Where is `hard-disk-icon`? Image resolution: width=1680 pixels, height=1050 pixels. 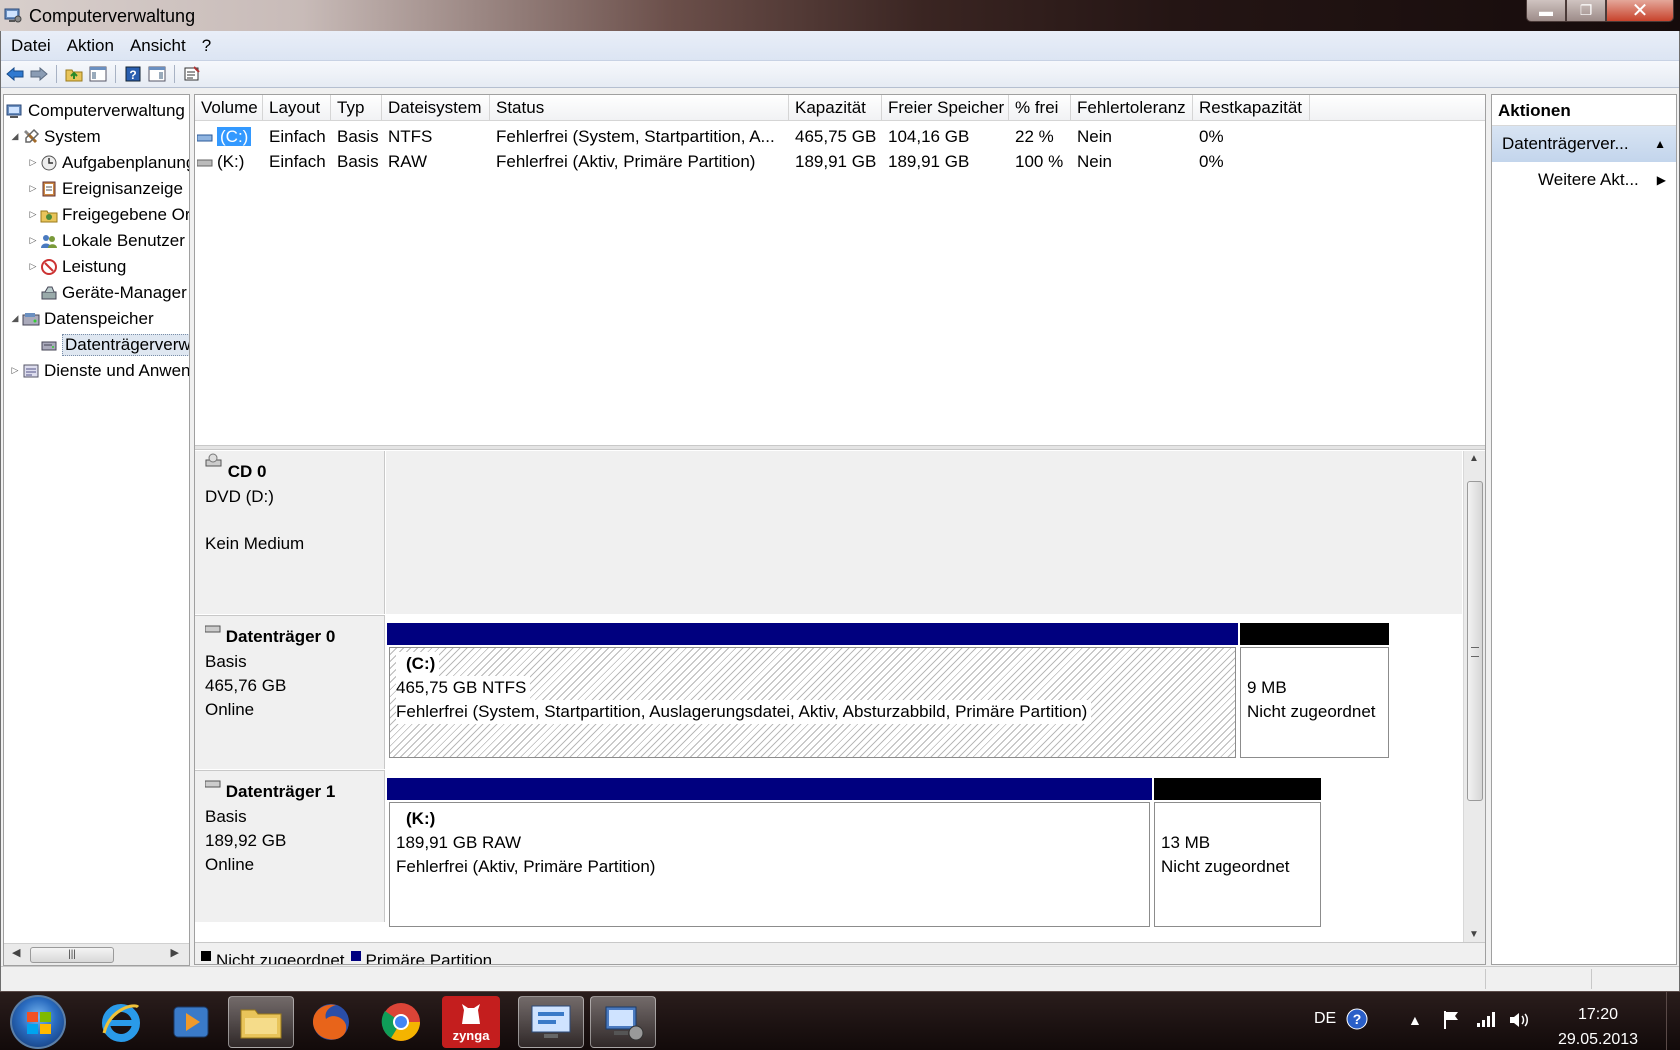
hard-disk-icon is located at coordinates (212, 784).